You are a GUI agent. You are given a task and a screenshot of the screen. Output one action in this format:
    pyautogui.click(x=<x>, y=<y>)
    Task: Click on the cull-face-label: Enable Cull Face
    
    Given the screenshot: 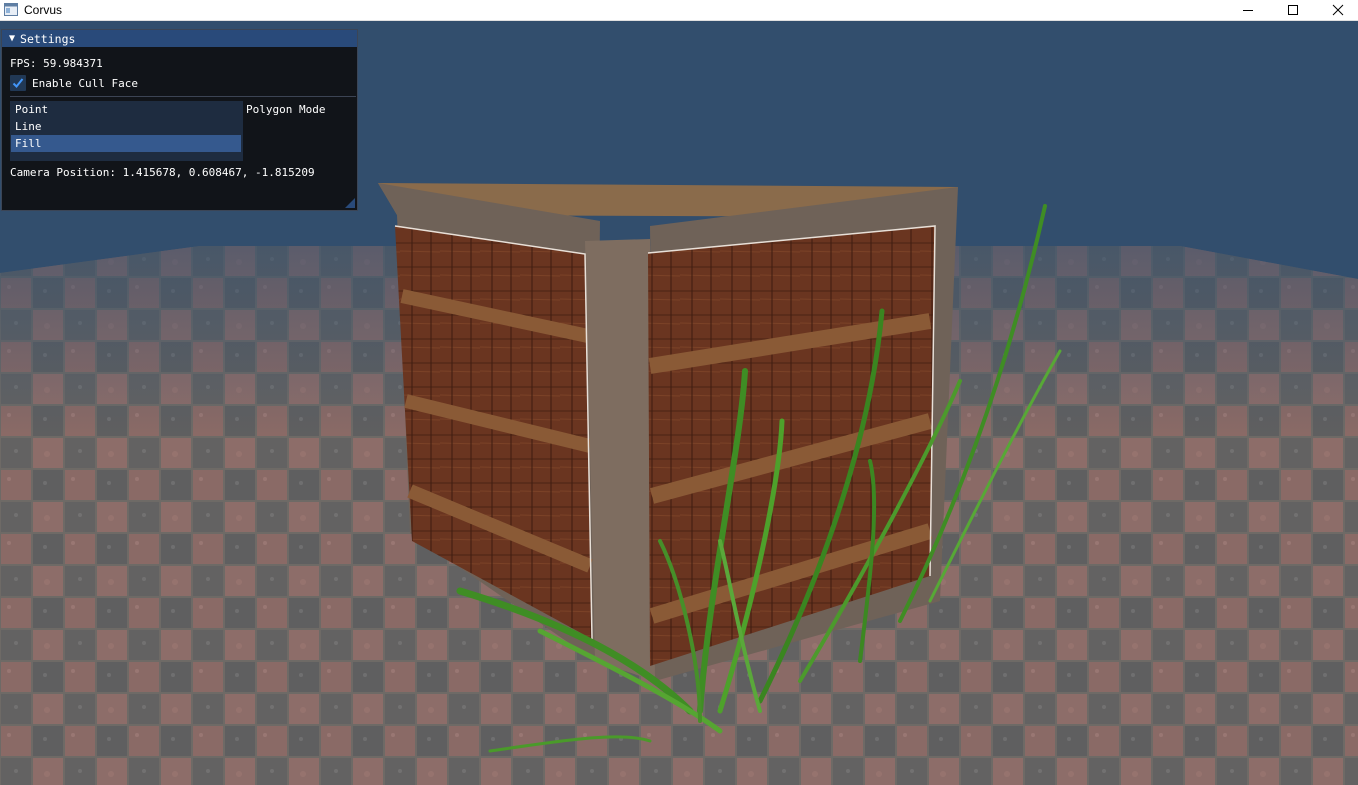 What is the action you would take?
    pyautogui.click(x=85, y=83)
    